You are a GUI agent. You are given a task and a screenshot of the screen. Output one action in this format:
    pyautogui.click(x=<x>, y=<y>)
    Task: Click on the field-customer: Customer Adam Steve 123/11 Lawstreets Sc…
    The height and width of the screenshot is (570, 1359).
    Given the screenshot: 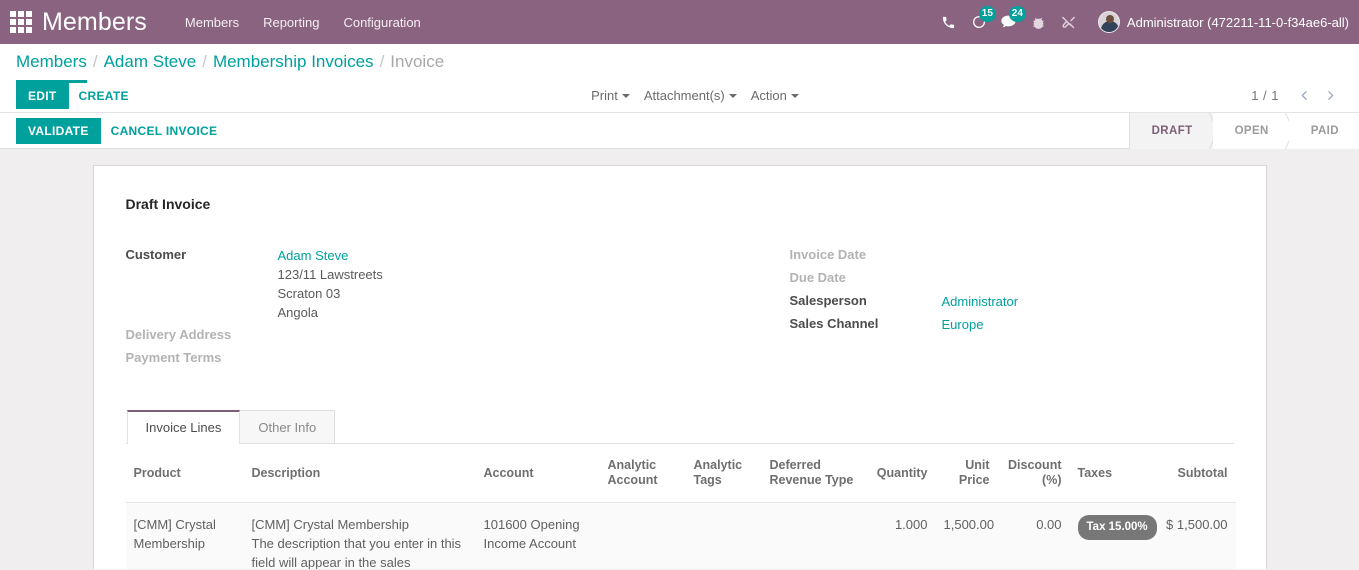 What is the action you would take?
    pyautogui.click(x=403, y=284)
    